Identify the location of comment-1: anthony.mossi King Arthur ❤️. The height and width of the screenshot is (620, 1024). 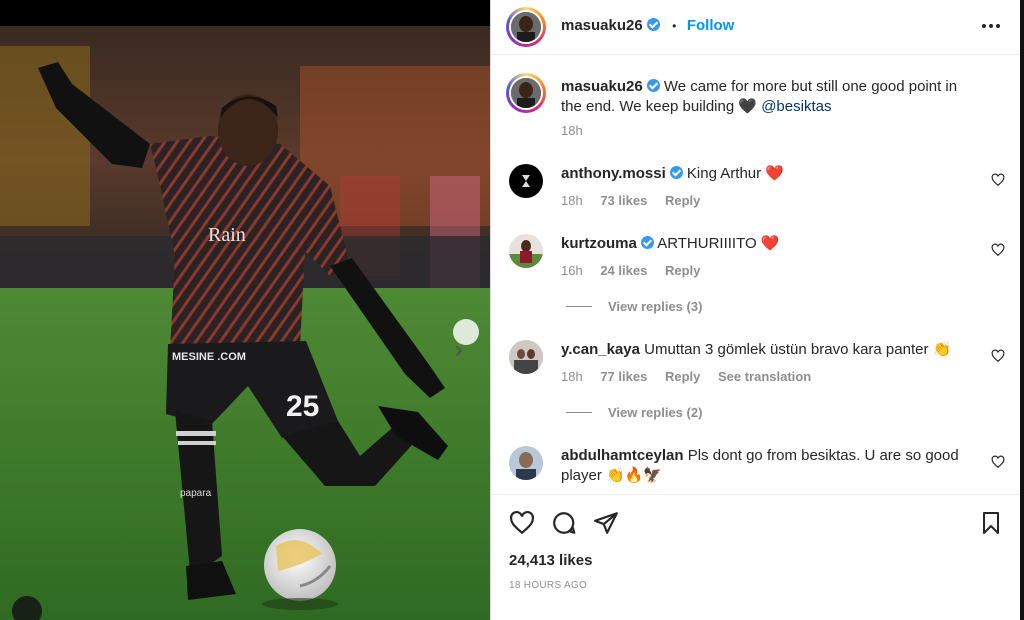
(766, 174).